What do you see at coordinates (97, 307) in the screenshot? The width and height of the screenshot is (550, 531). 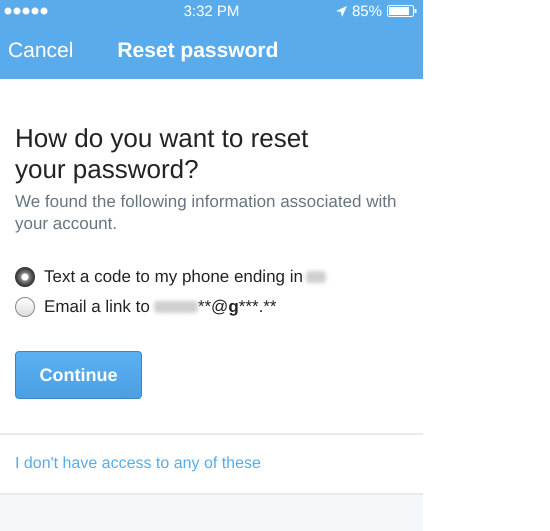 I see `option-label: Email a link to` at bounding box center [97, 307].